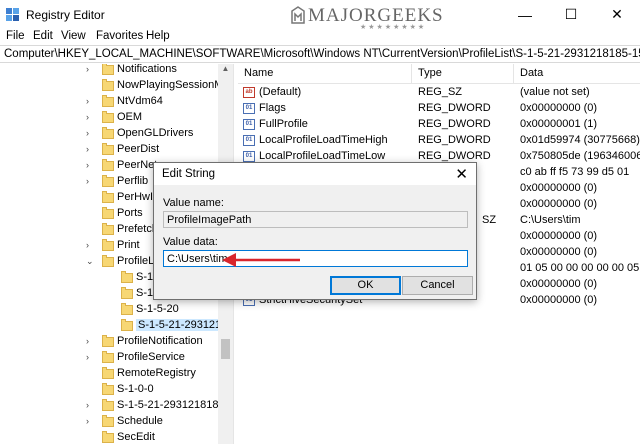 Image resolution: width=640 pixels, height=444 pixels. I want to click on menu-view: View, so click(73, 36).